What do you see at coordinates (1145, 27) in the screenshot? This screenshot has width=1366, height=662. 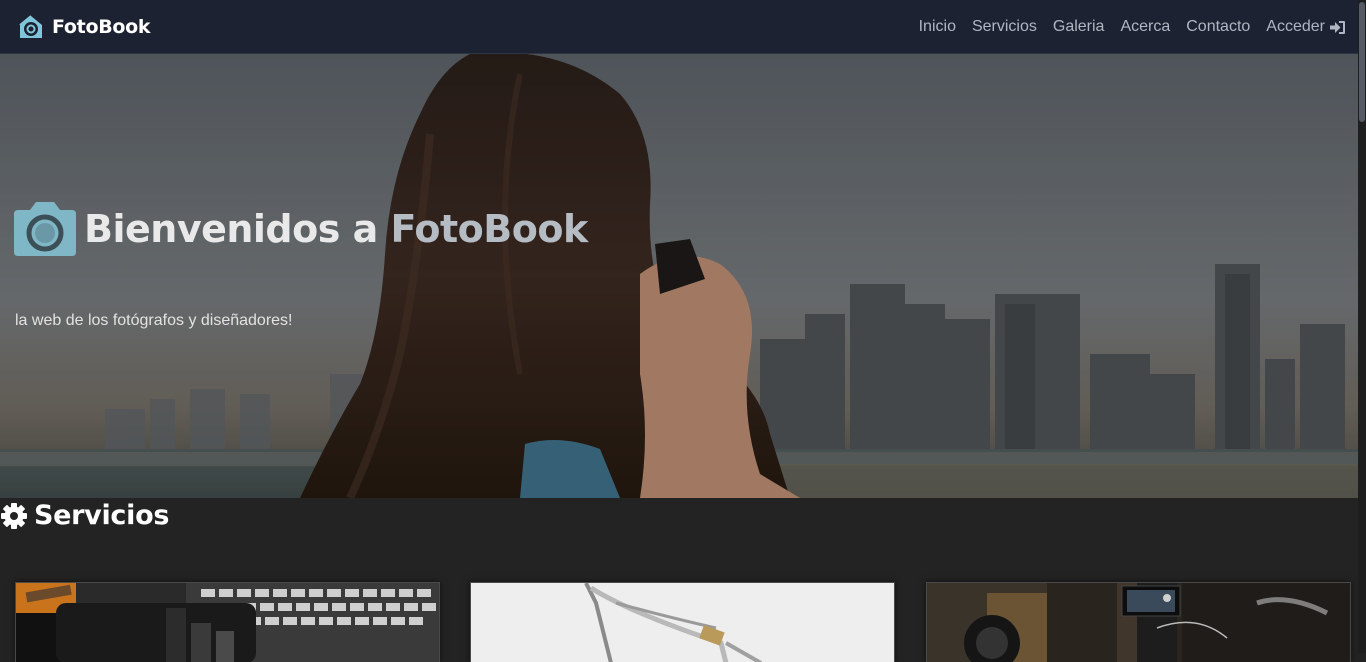 I see `nav-link-acerca: Acerca` at bounding box center [1145, 27].